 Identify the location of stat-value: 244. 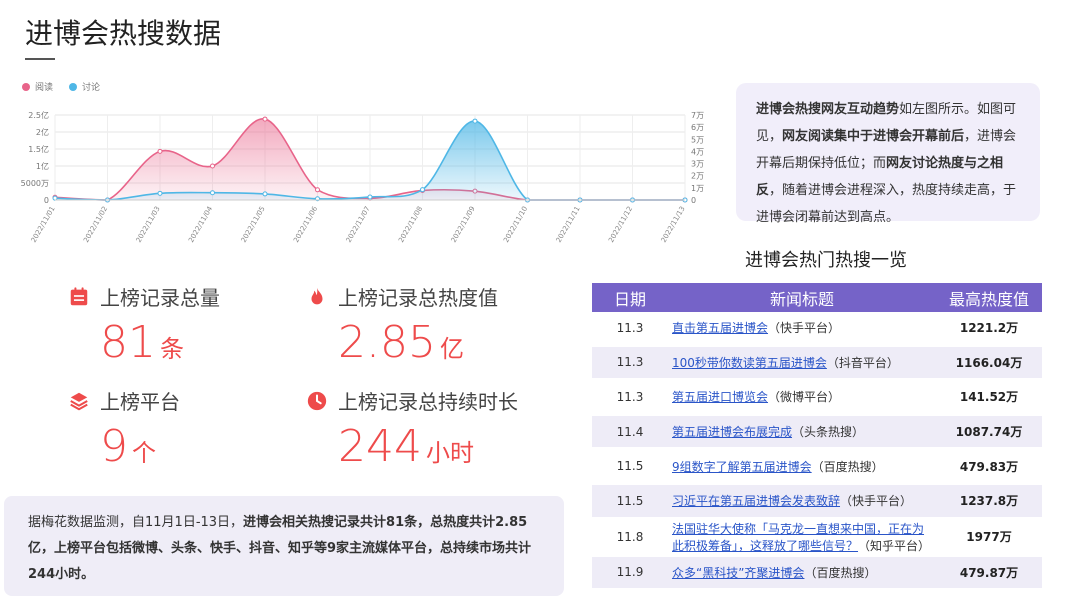
(380, 446).